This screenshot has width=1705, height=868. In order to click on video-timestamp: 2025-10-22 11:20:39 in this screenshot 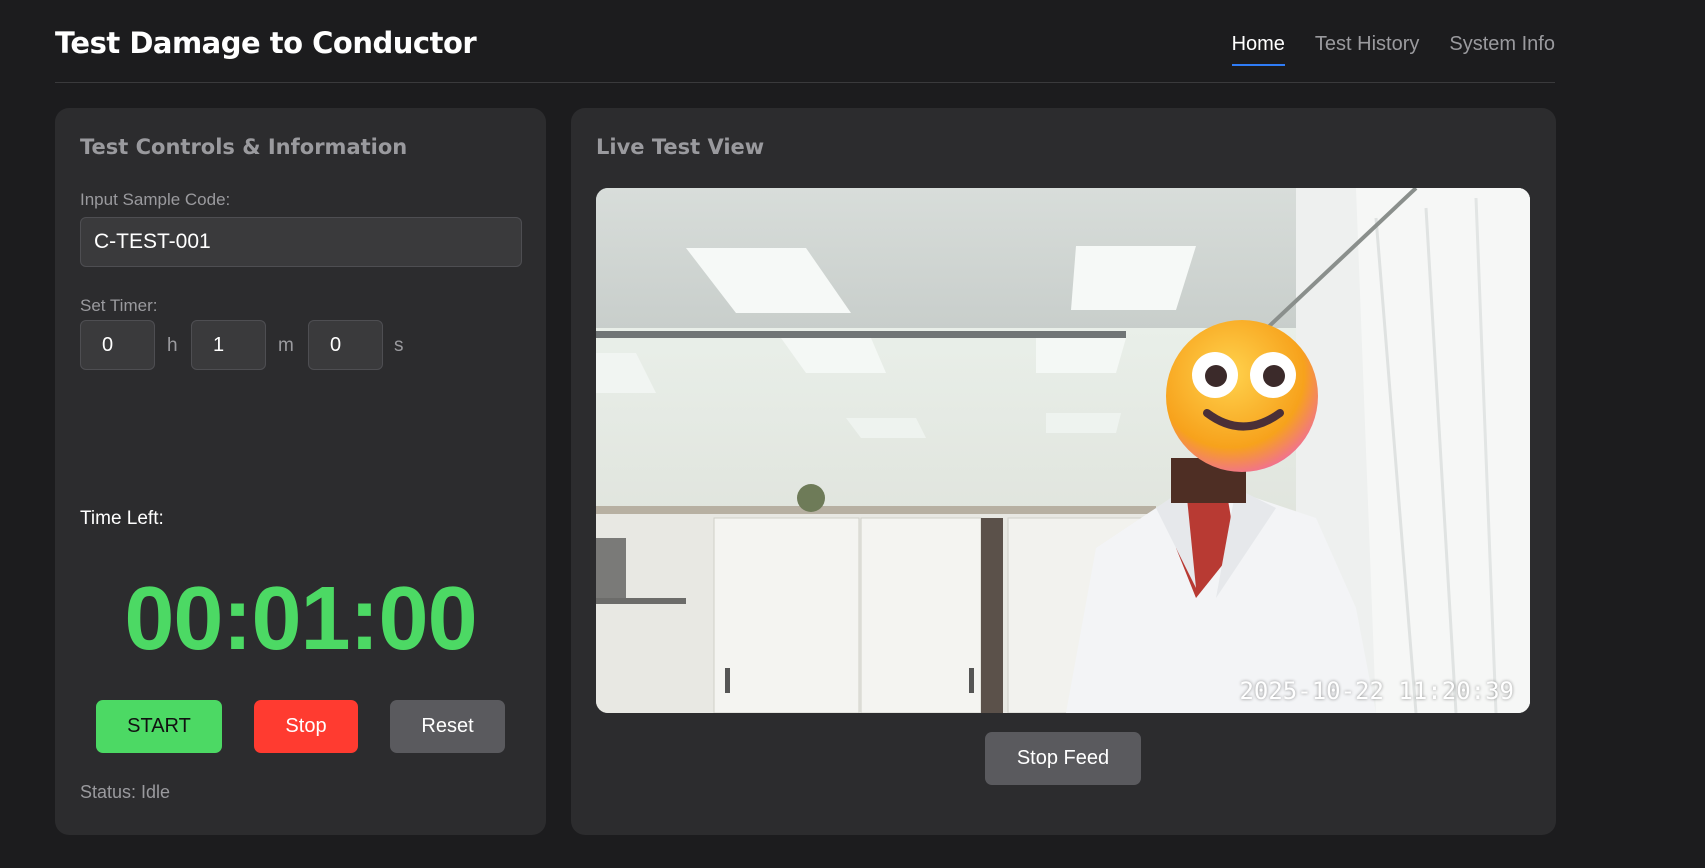, I will do `click(1376, 691)`.